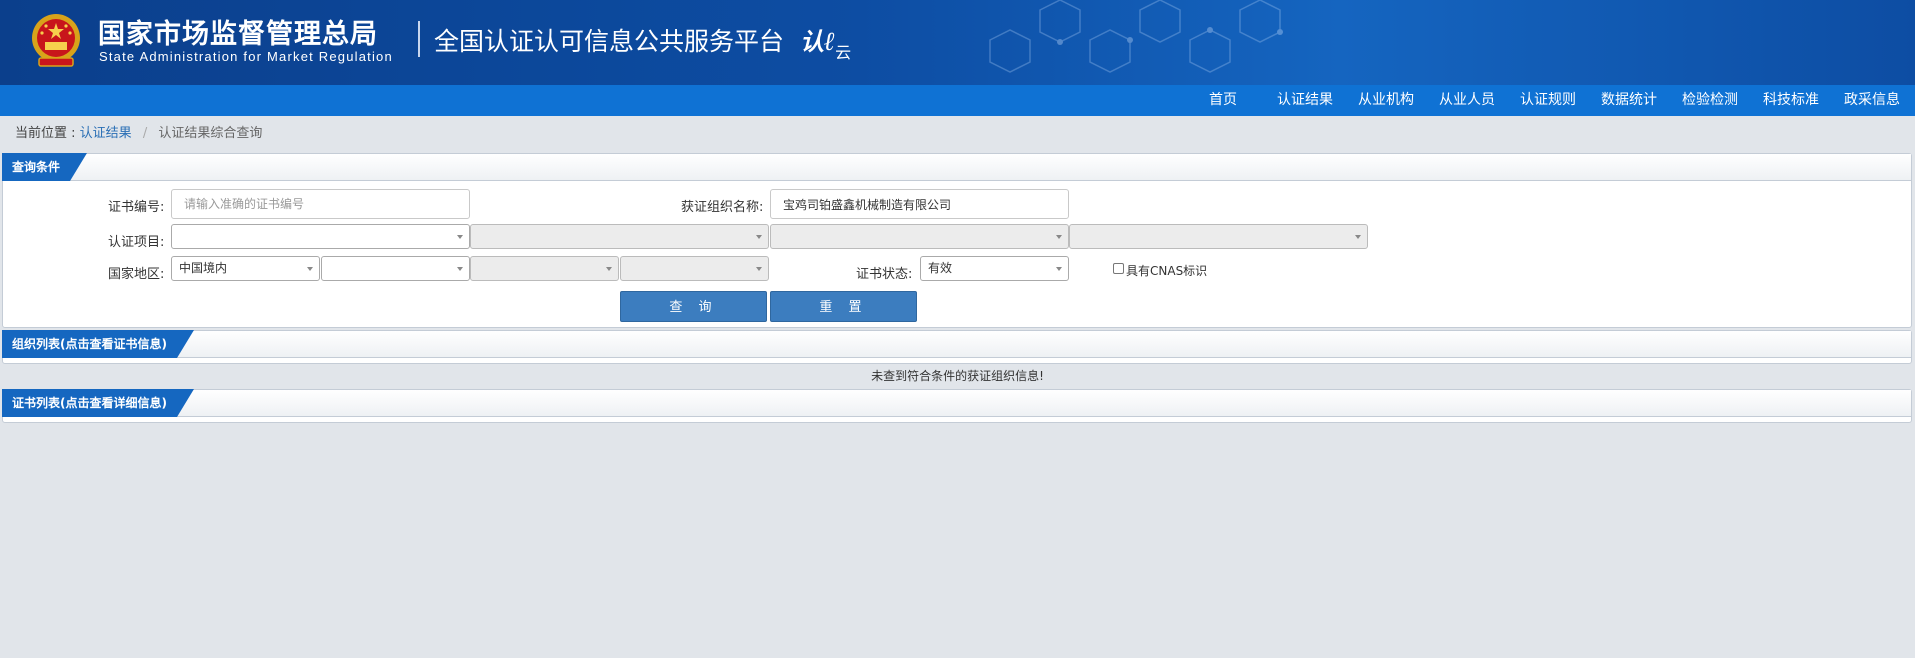 Image resolution: width=1915 pixels, height=658 pixels. Describe the element at coordinates (419, 39) in the screenshot. I see `header-divider` at that location.